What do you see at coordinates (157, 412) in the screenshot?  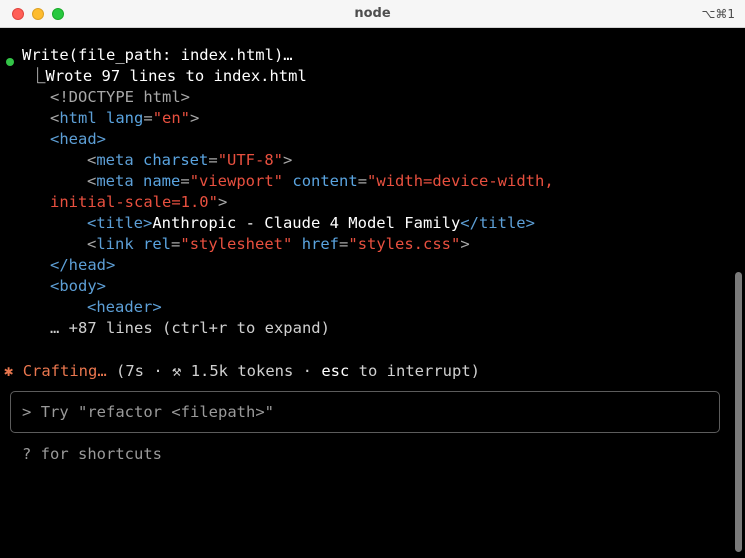 I see `prompt-placeholder: Try "refactor <filepath>"` at bounding box center [157, 412].